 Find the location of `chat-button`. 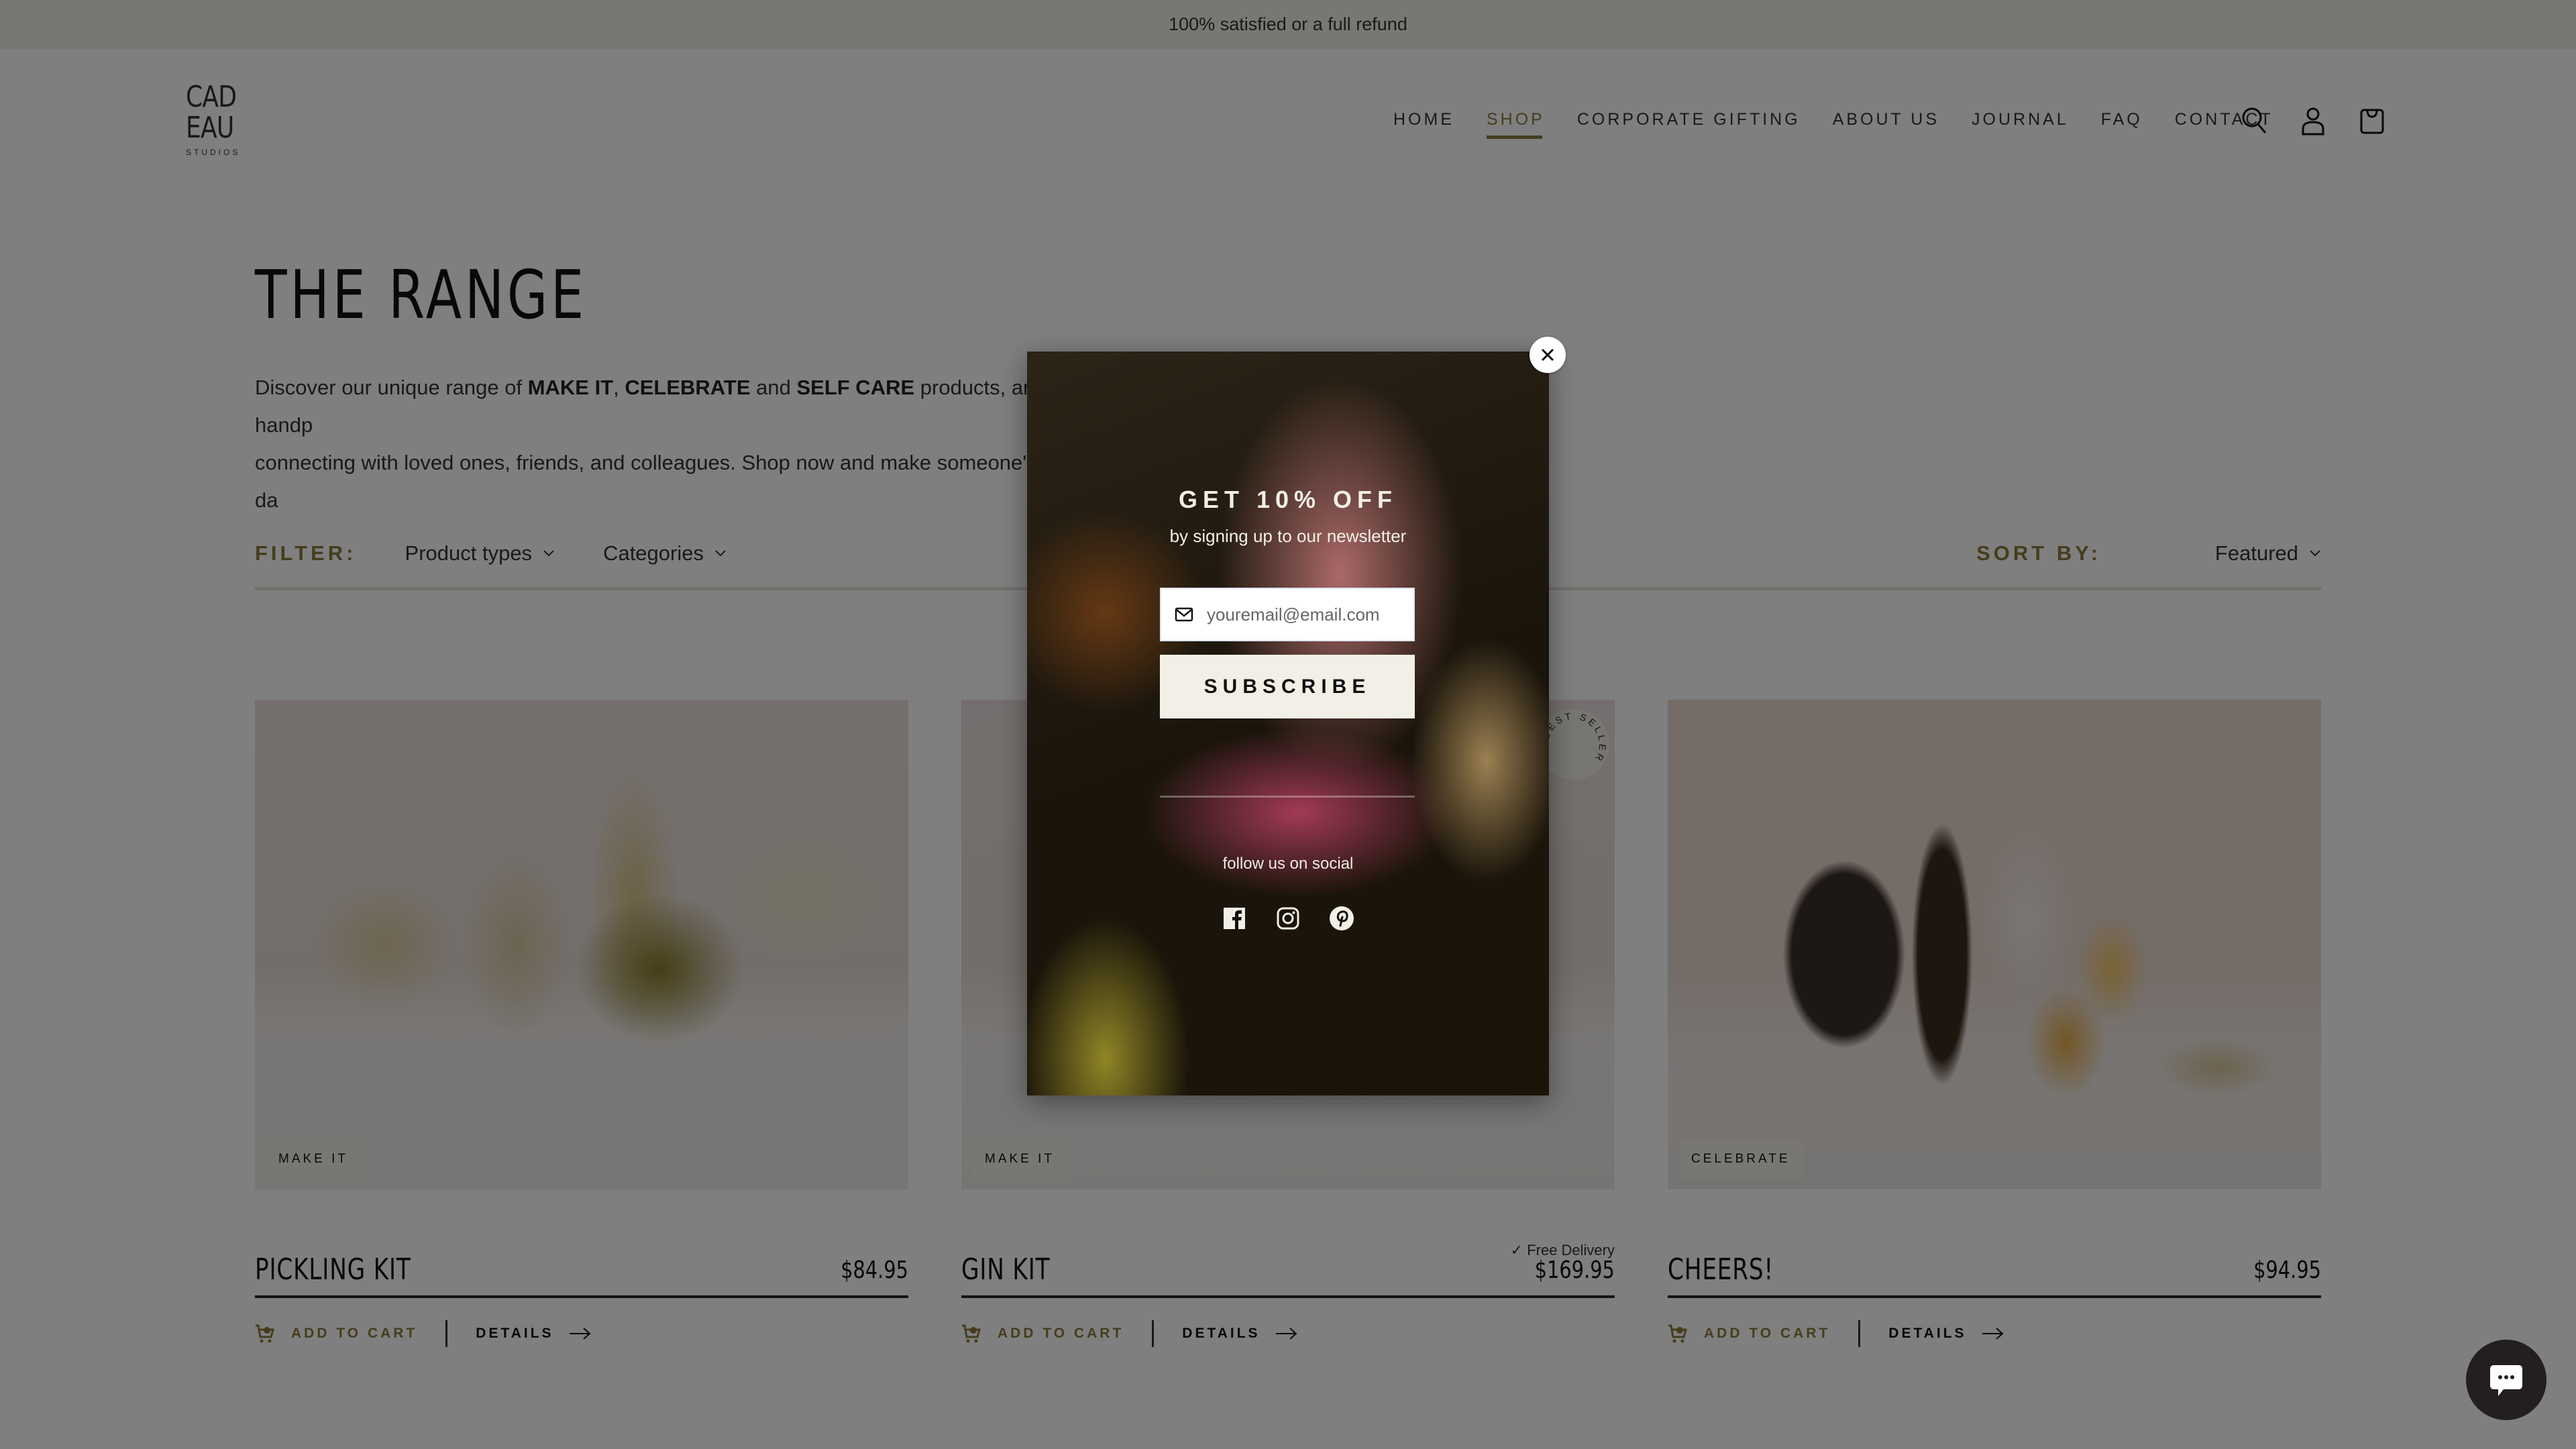

chat-button is located at coordinates (2506, 1380).